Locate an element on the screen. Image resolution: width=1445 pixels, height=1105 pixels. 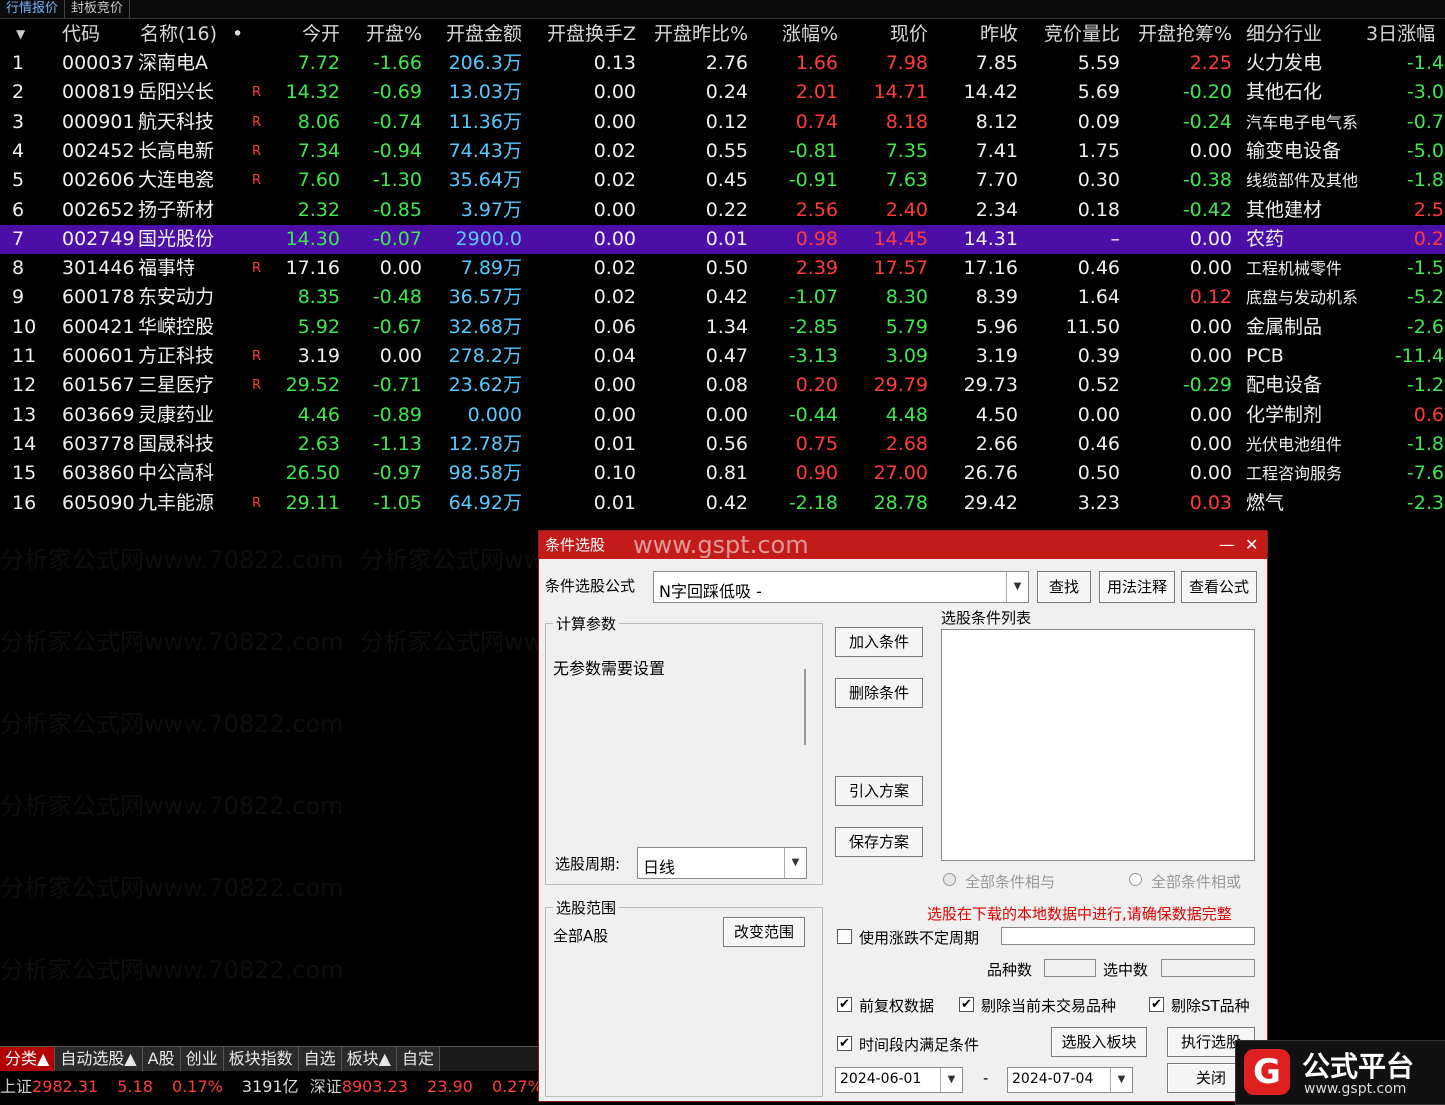
delete-condition-button: 删除条件 is located at coordinates (879, 693).